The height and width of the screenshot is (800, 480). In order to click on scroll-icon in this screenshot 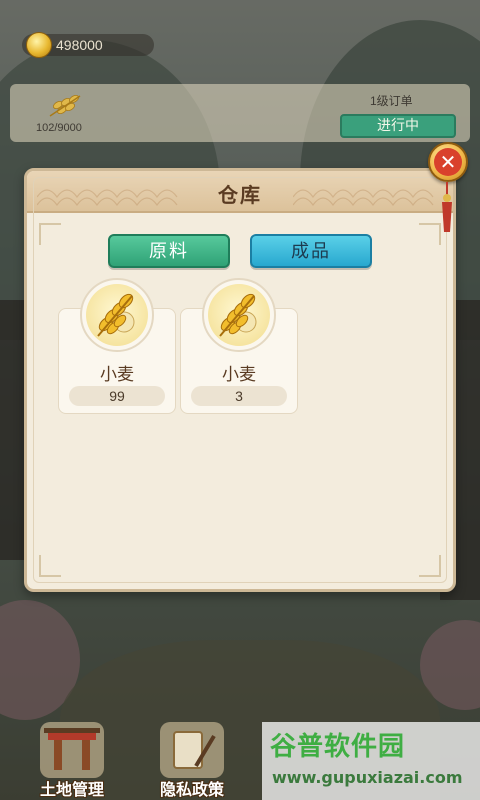, I will do `click(192, 750)`.